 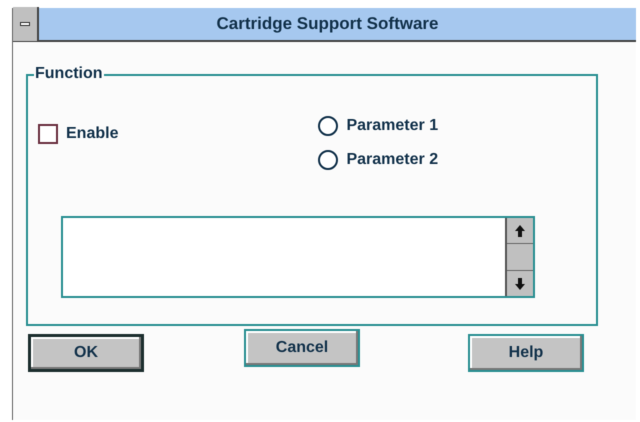 I want to click on dialog-button: OK, so click(x=86, y=353).